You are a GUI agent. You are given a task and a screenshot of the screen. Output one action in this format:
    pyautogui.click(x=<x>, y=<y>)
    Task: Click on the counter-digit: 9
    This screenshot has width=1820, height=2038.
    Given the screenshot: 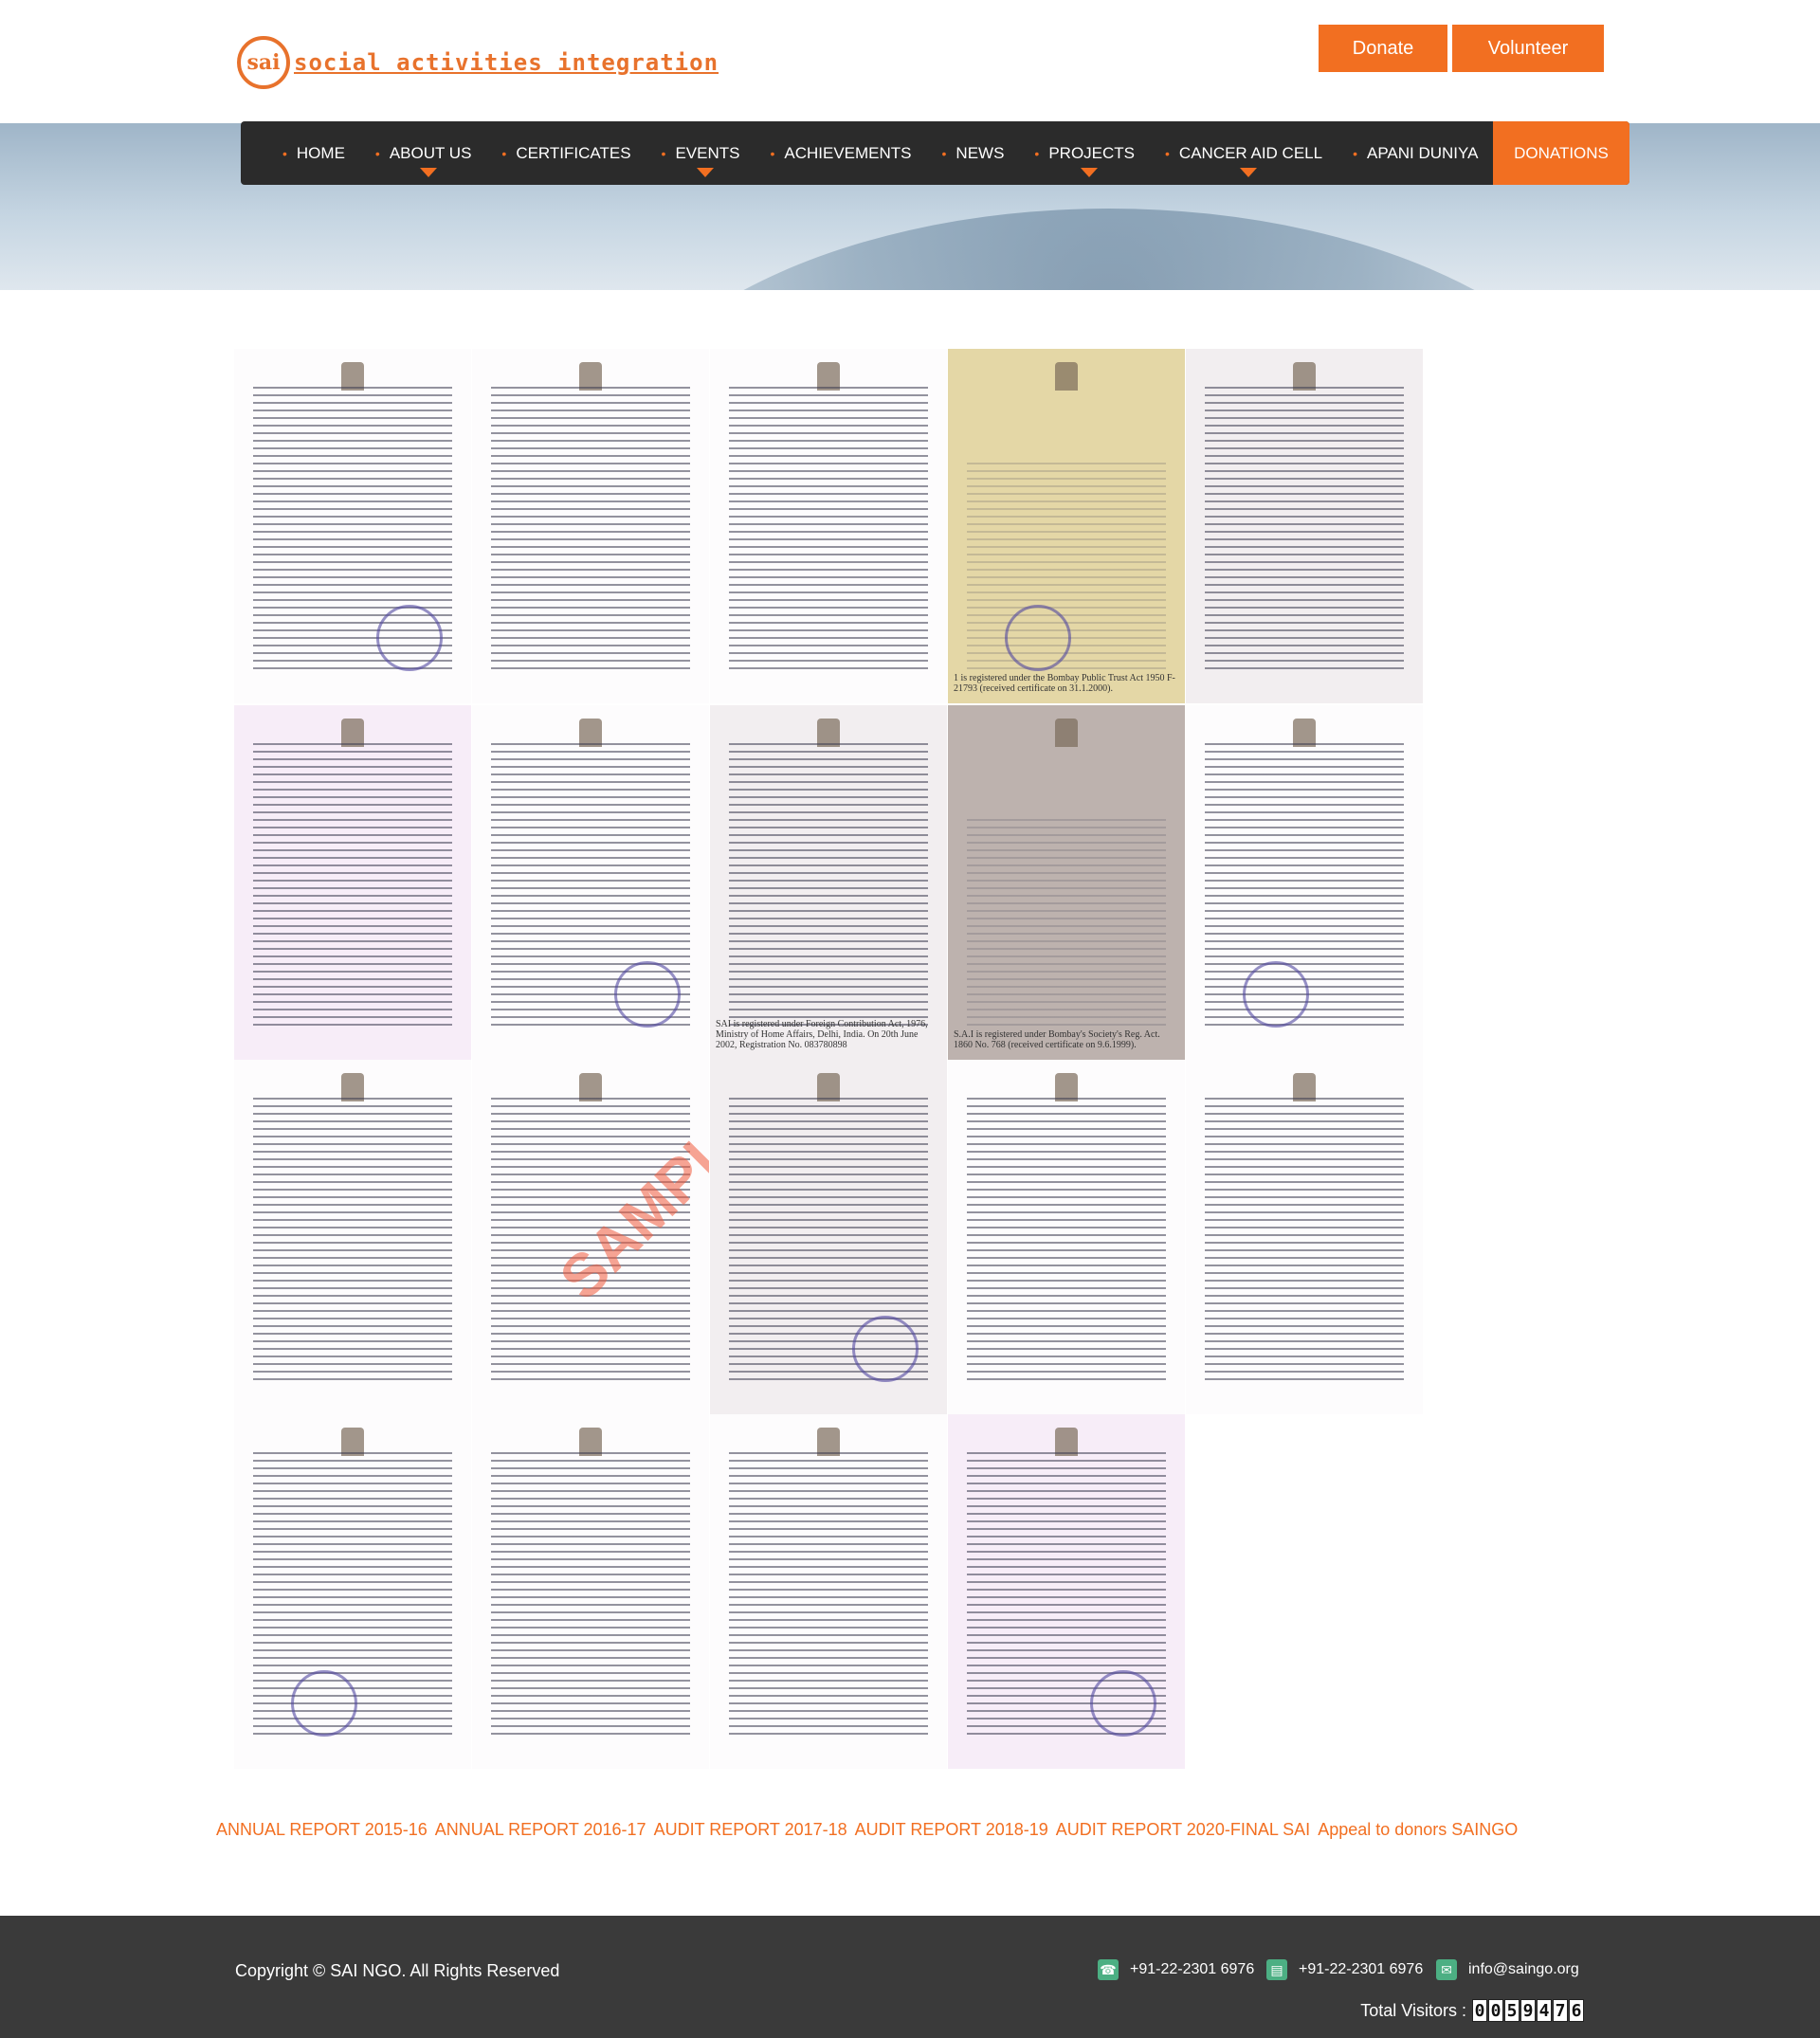 What is the action you would take?
    pyautogui.click(x=1528, y=2010)
    